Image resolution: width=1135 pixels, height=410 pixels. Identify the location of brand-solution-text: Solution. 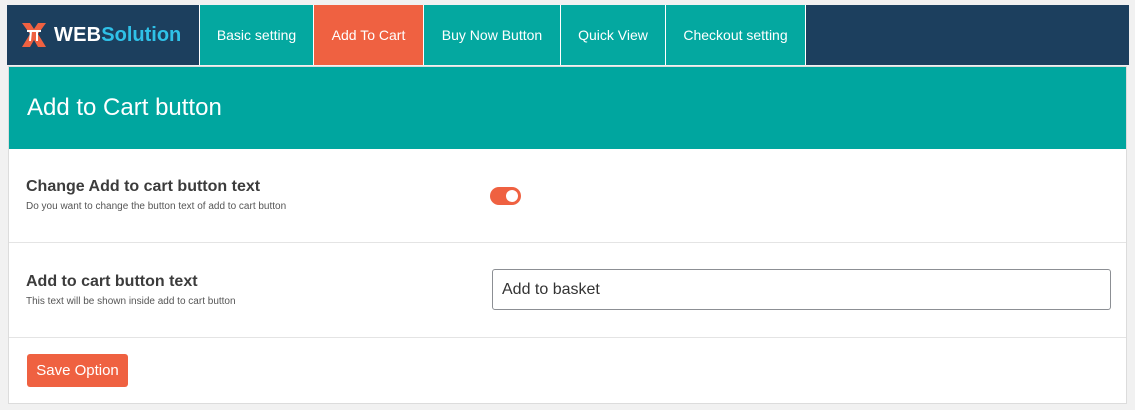
(141, 34).